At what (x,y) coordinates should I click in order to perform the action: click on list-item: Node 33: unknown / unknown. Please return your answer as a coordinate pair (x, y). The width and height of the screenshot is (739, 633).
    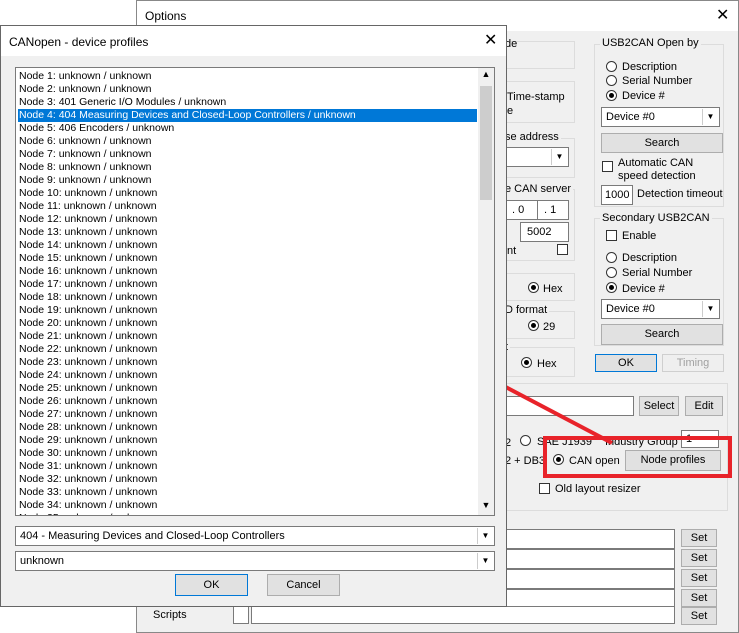
    Looking at the image, I should click on (247, 492).